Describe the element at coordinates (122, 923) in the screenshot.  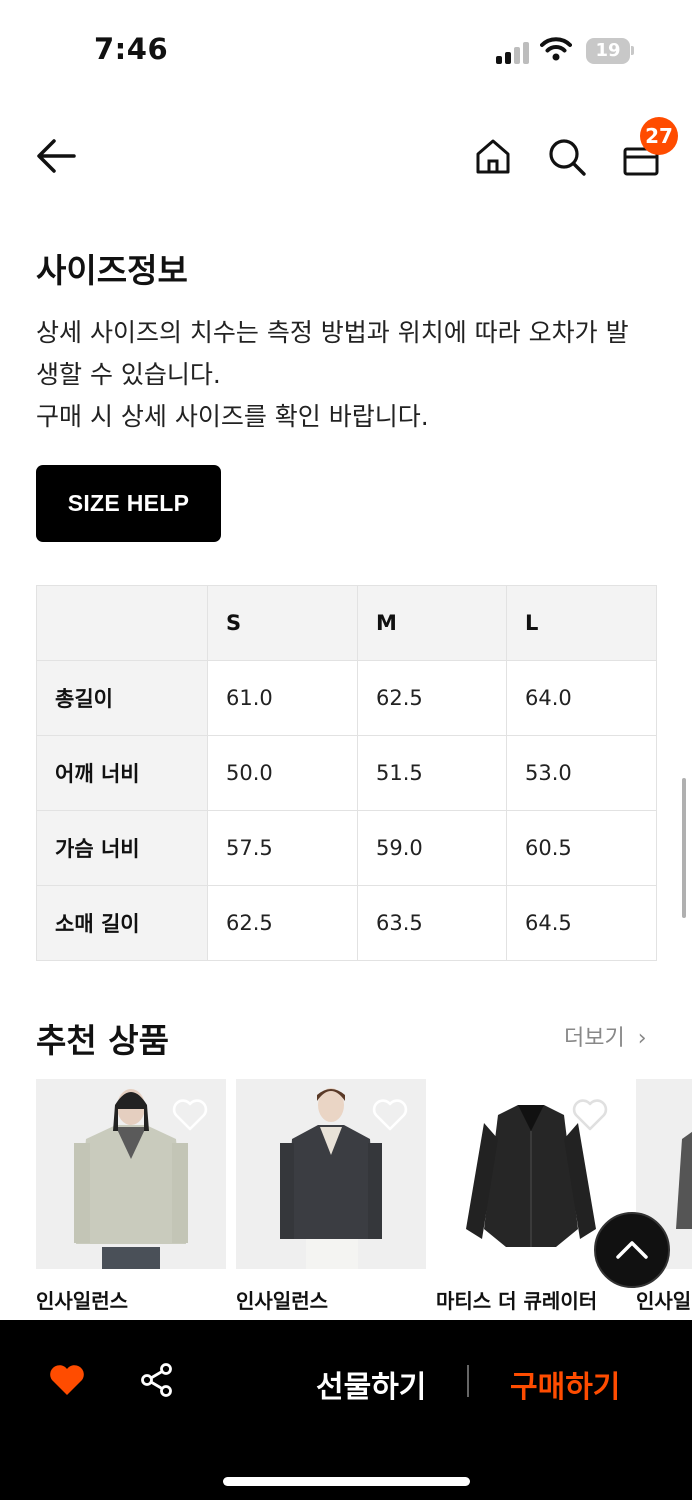
I see `row-label: 소매 길이` at that location.